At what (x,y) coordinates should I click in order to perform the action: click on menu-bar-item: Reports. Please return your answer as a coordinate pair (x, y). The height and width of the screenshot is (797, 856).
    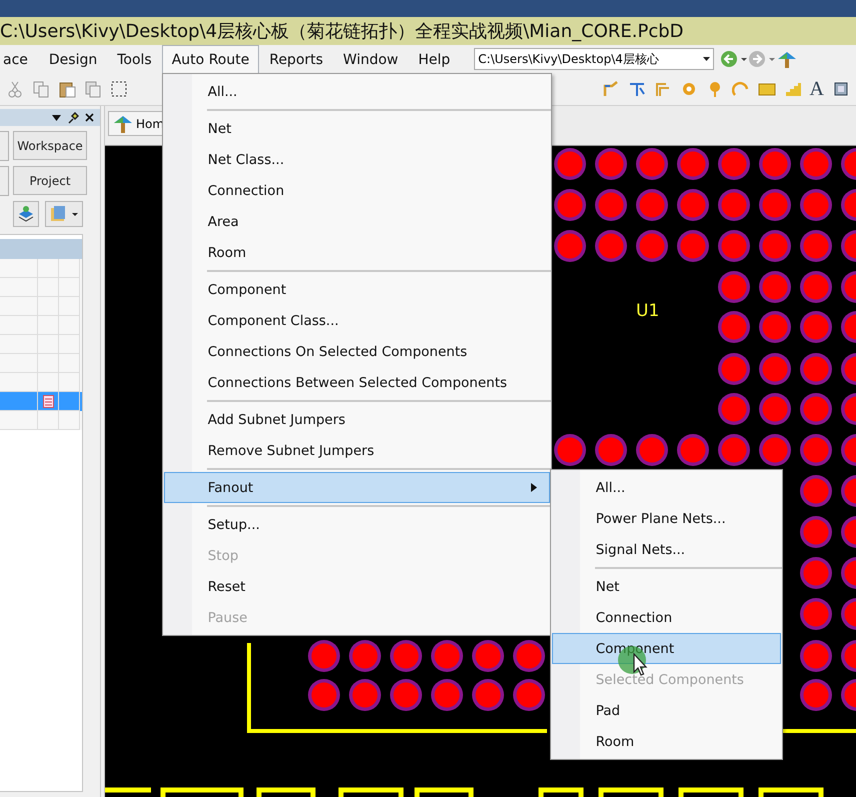
    Looking at the image, I should click on (296, 59).